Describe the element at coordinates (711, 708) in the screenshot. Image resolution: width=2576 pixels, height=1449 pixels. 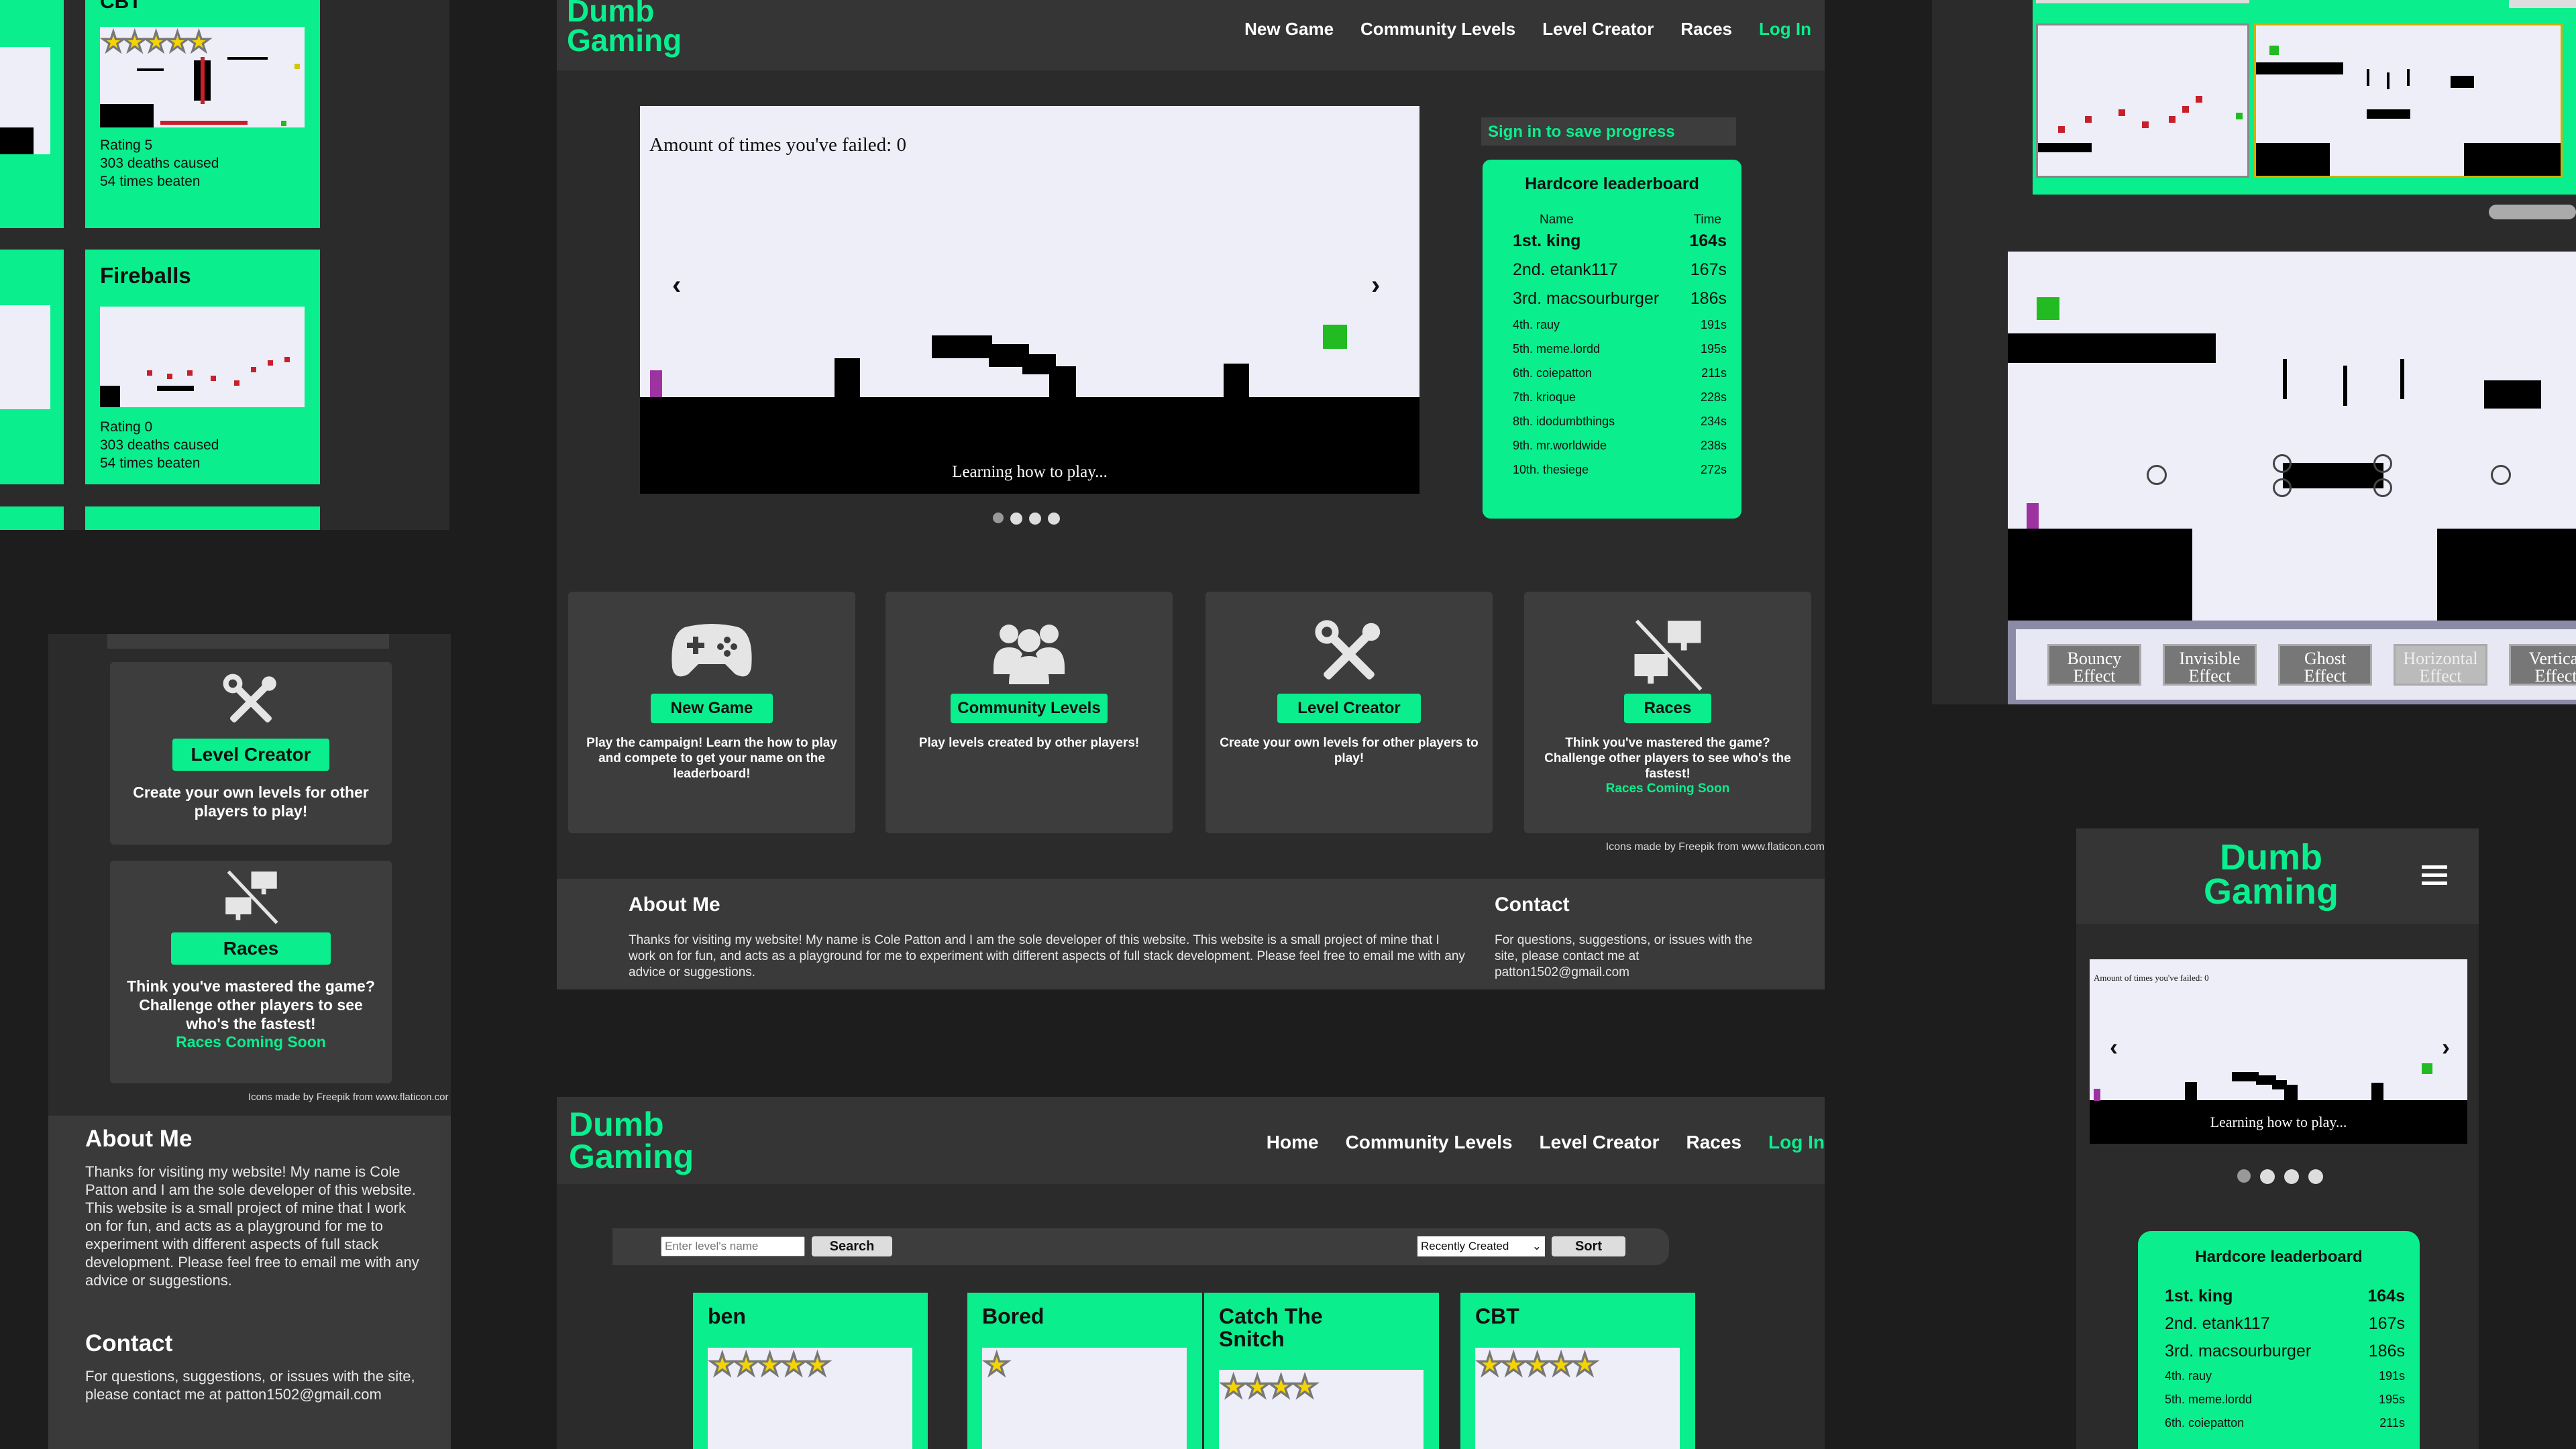
I see `new-game-button: New Game` at that location.